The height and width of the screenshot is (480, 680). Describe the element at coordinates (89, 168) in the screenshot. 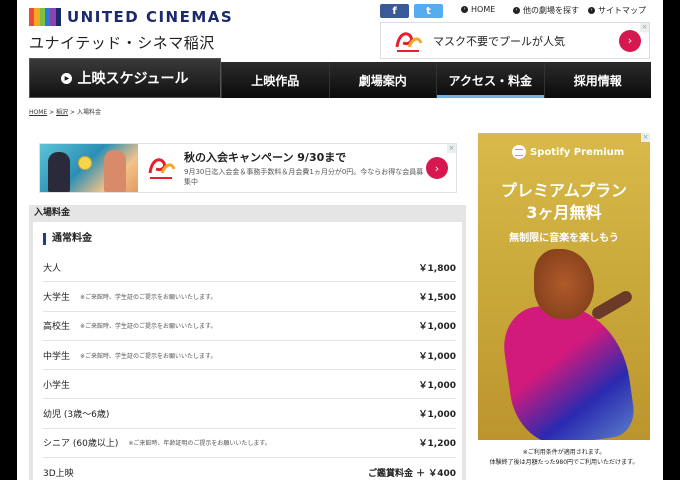

I see `pool-photo` at that location.